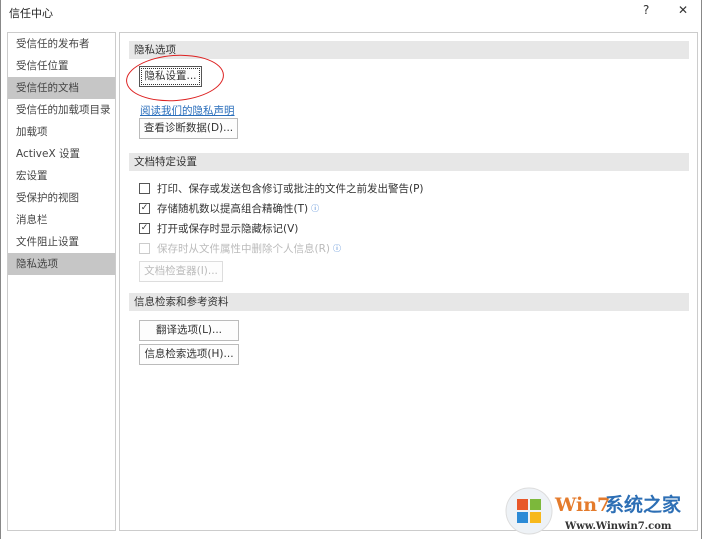 Image resolution: width=702 pixels, height=542 pixels. I want to click on checkbox-label: 打印、保存或发送包含修订或批注的文件之前发出警告(P), so click(290, 189).